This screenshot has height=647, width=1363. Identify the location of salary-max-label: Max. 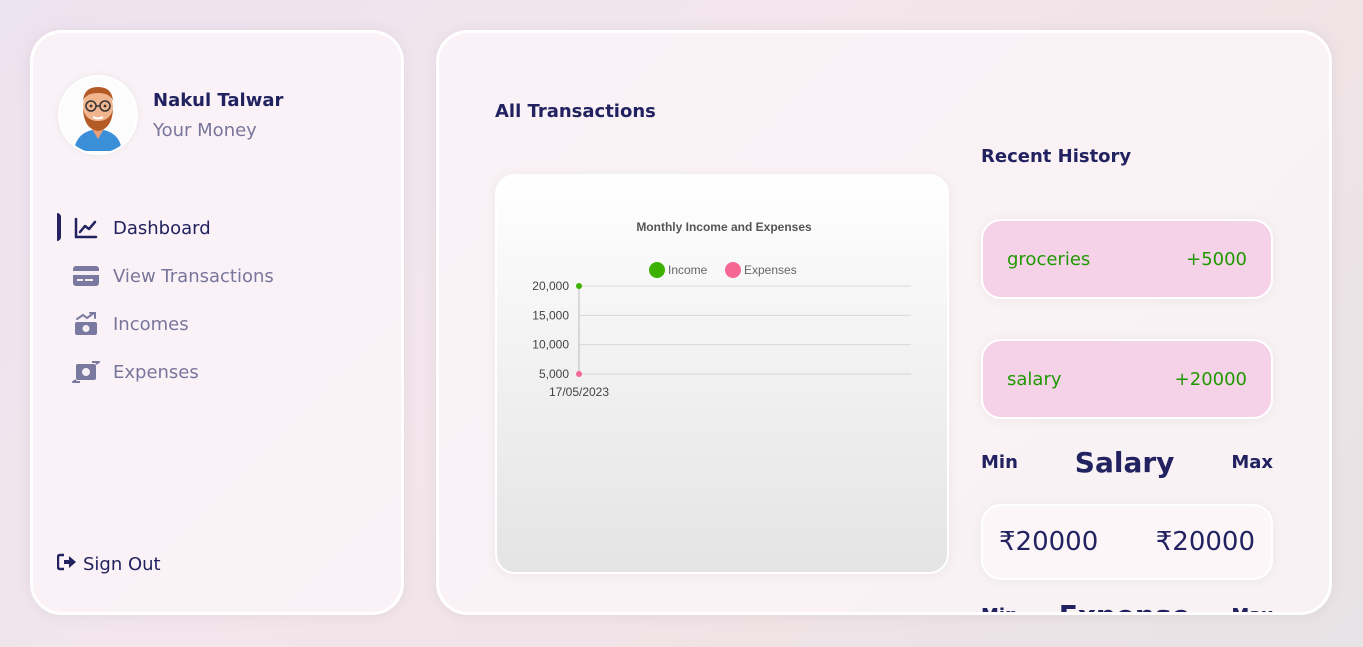
(1252, 462).